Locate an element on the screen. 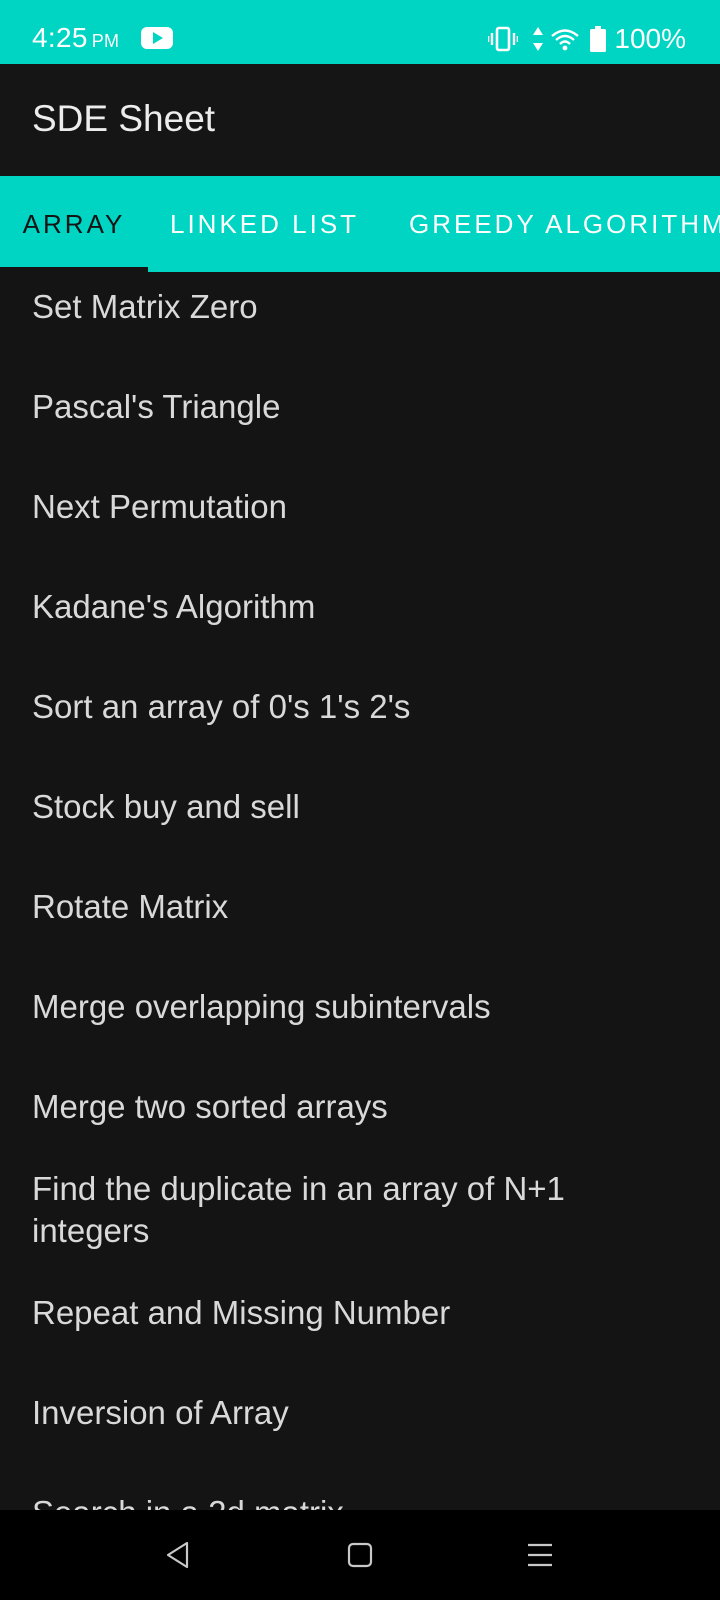 The width and height of the screenshot is (720, 1600). status-time: 4:25 PM is located at coordinates (75, 38).